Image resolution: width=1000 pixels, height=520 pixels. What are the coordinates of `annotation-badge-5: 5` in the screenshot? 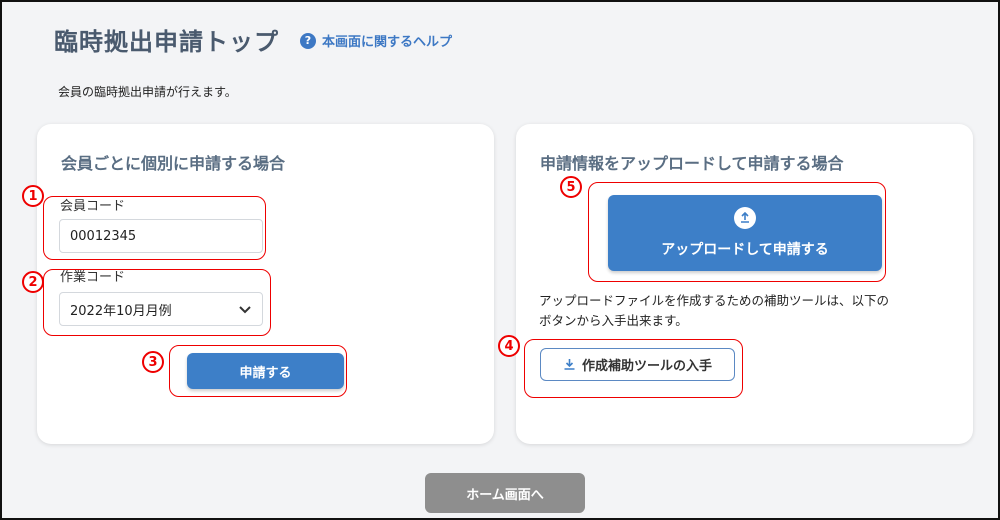 It's located at (571, 187).